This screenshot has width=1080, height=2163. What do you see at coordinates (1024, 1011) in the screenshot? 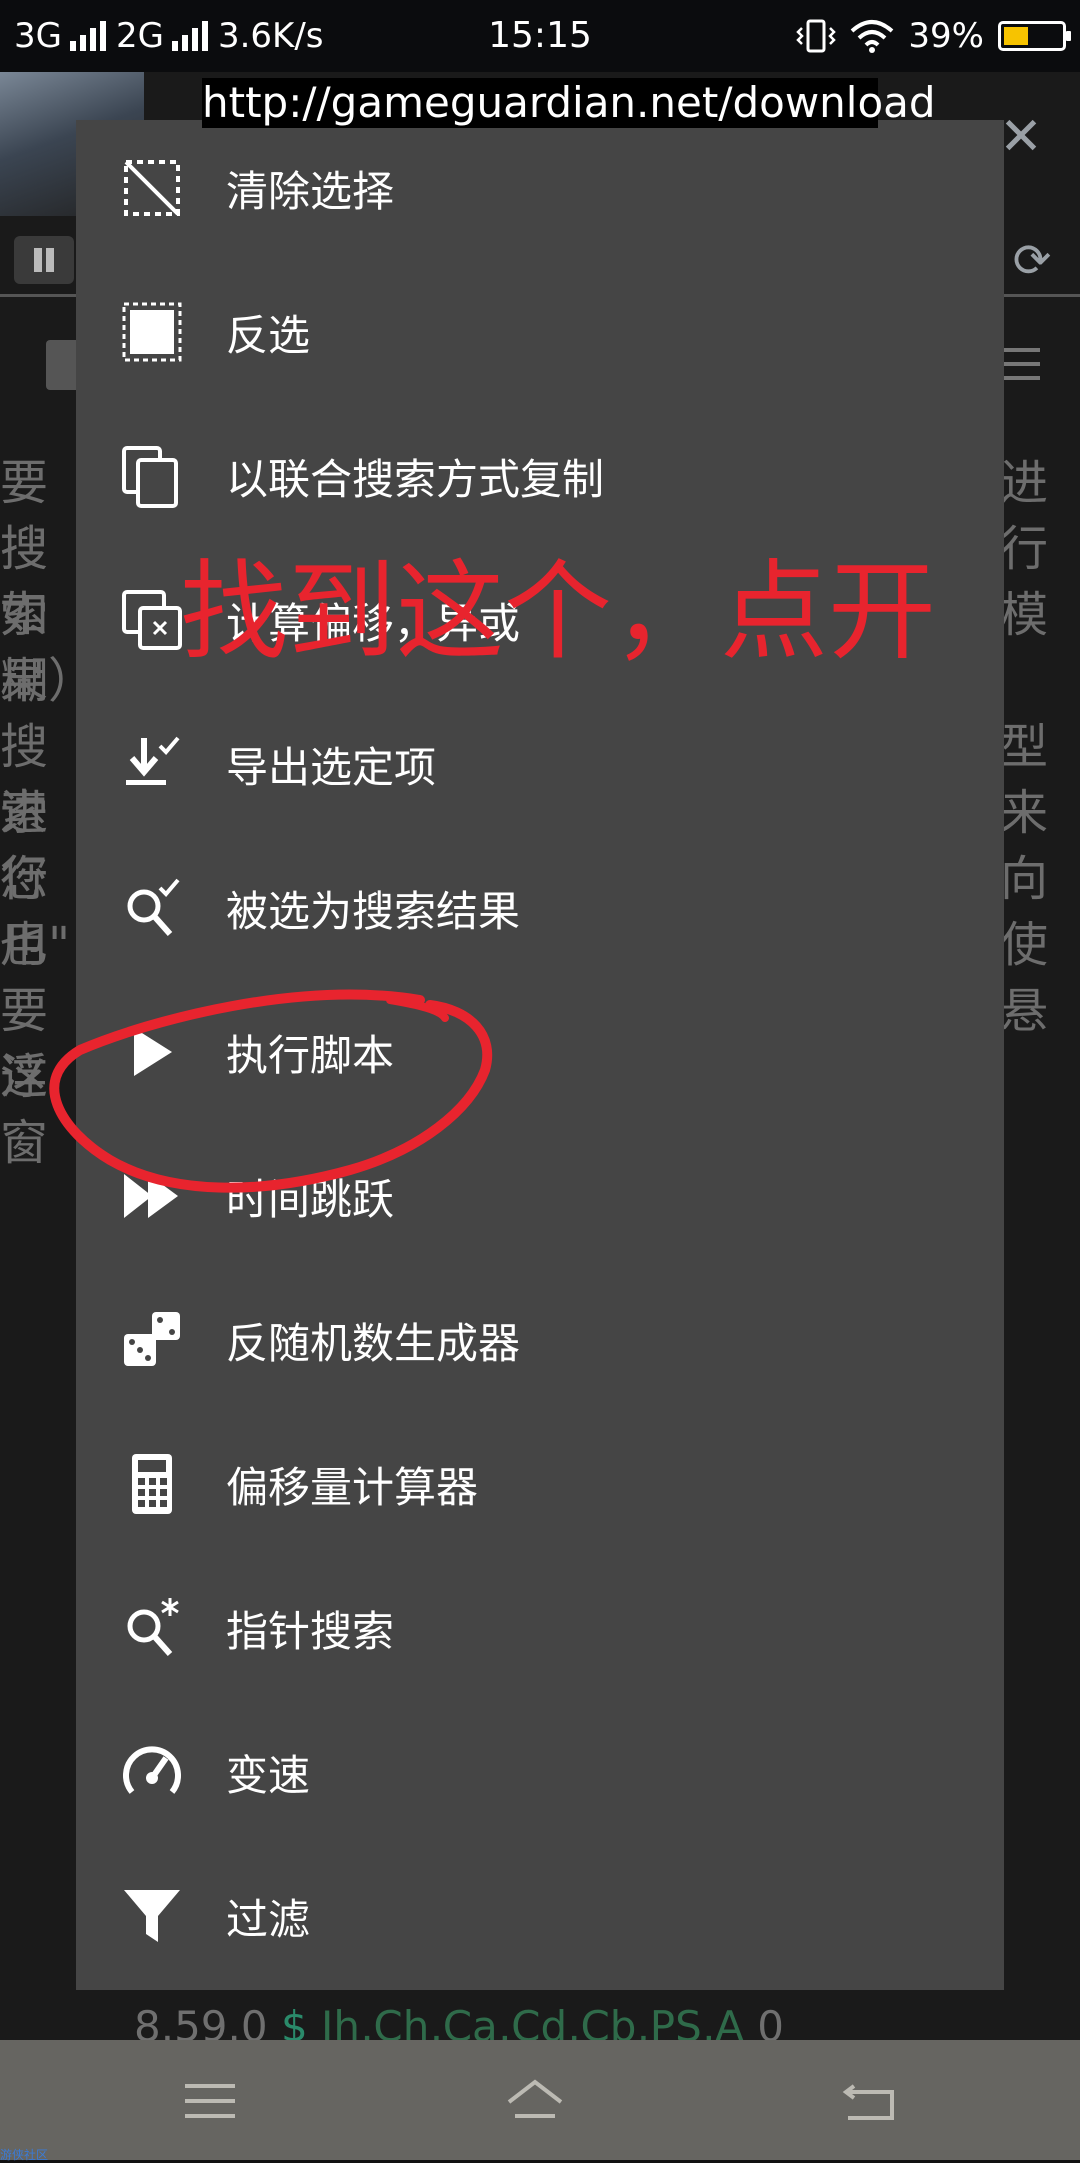
I see `background-text-line: 悬` at bounding box center [1024, 1011].